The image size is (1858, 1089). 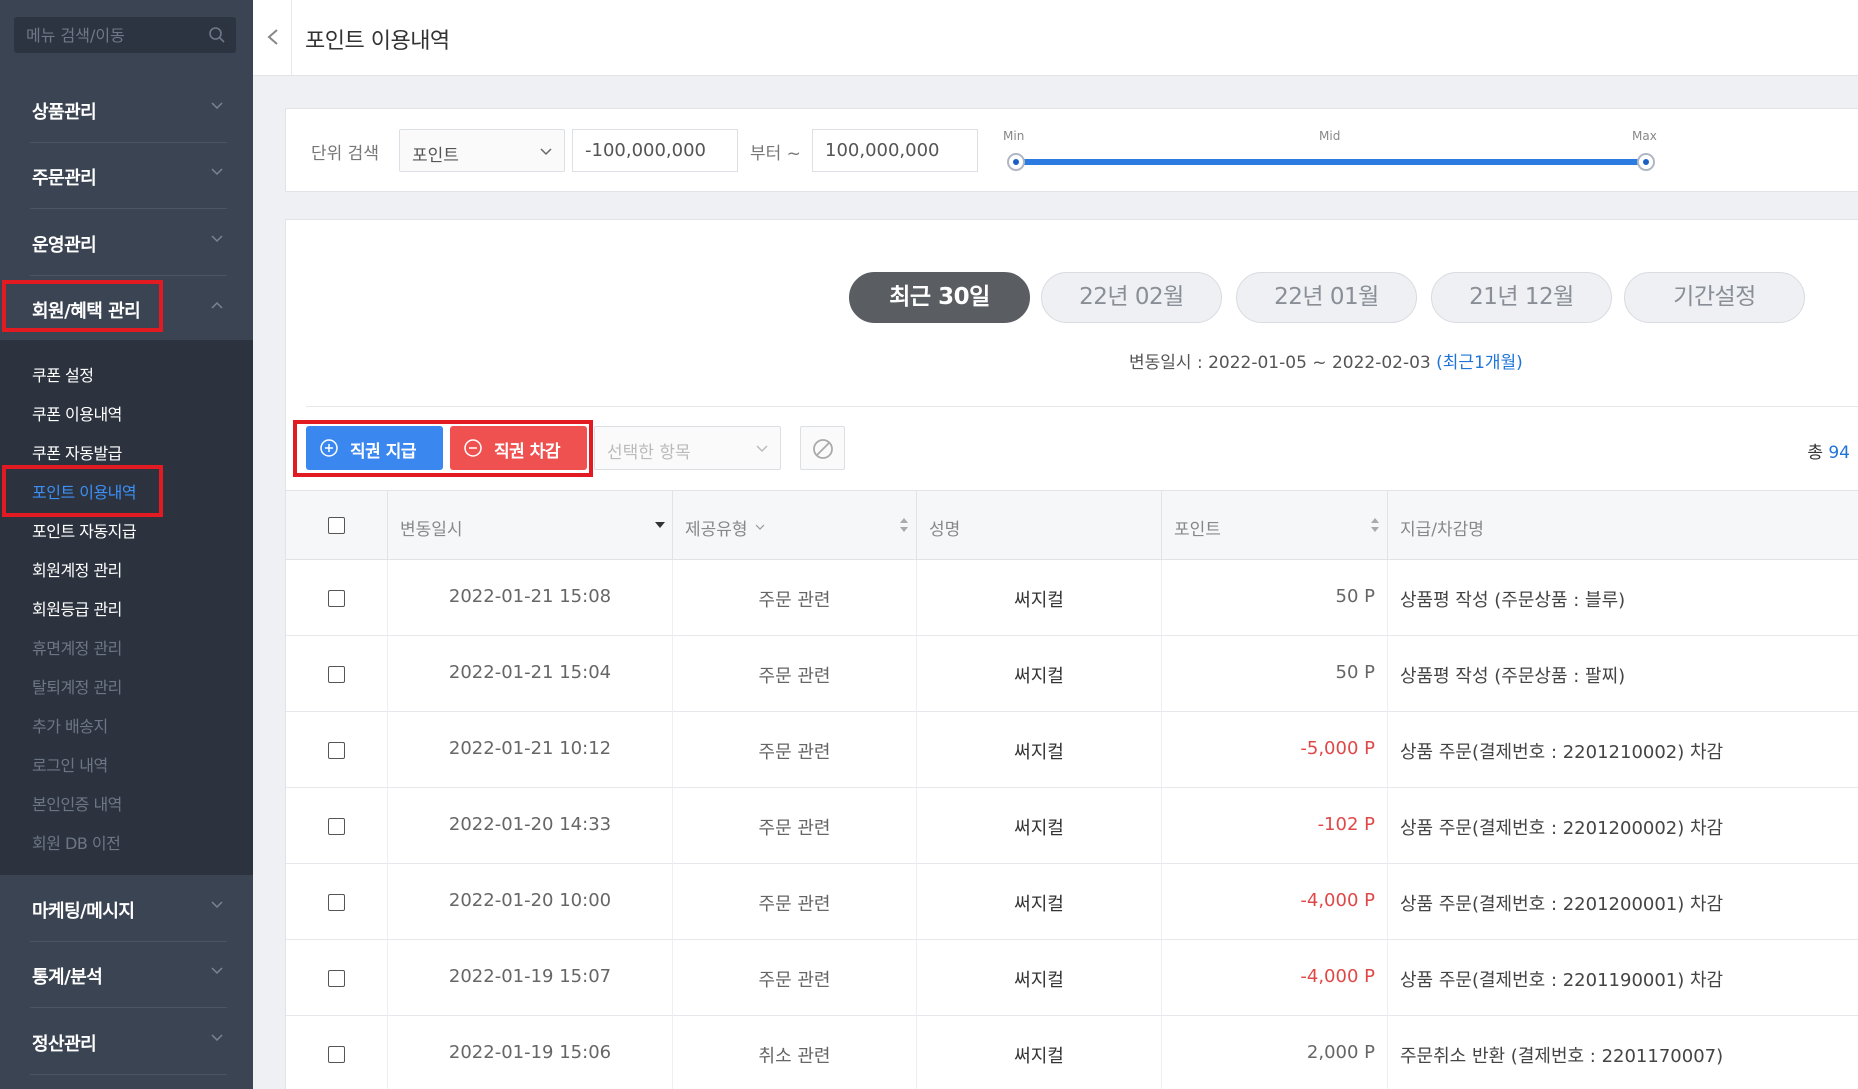 What do you see at coordinates (945, 530) in the screenshot?
I see `column-header-label: 성명` at bounding box center [945, 530].